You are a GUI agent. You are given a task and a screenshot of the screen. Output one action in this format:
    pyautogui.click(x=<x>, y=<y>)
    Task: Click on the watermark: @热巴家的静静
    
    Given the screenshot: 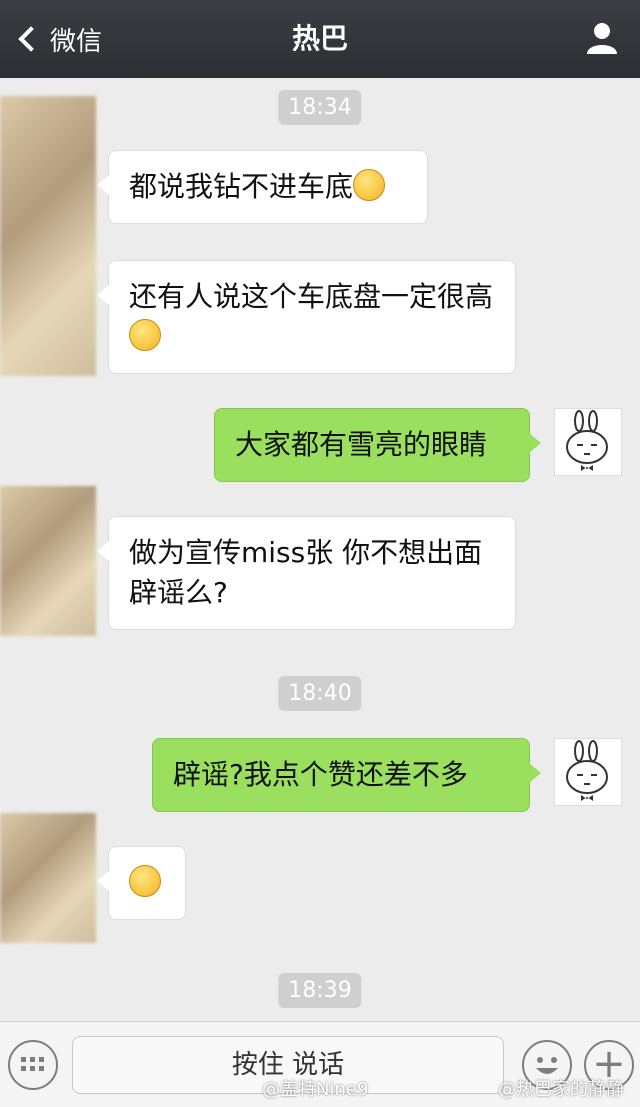 What is the action you would take?
    pyautogui.click(x=561, y=1089)
    